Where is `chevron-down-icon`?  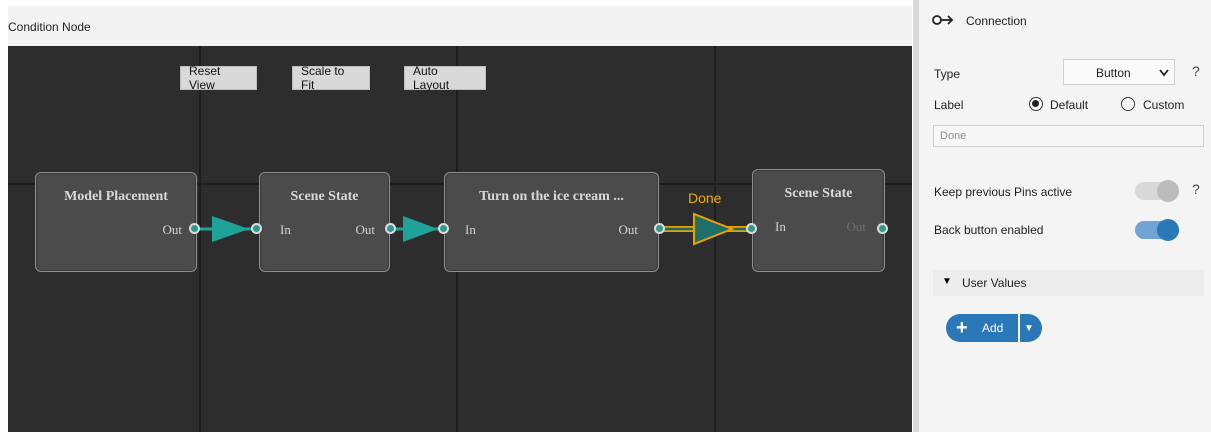
chevron-down-icon is located at coordinates (1164, 73).